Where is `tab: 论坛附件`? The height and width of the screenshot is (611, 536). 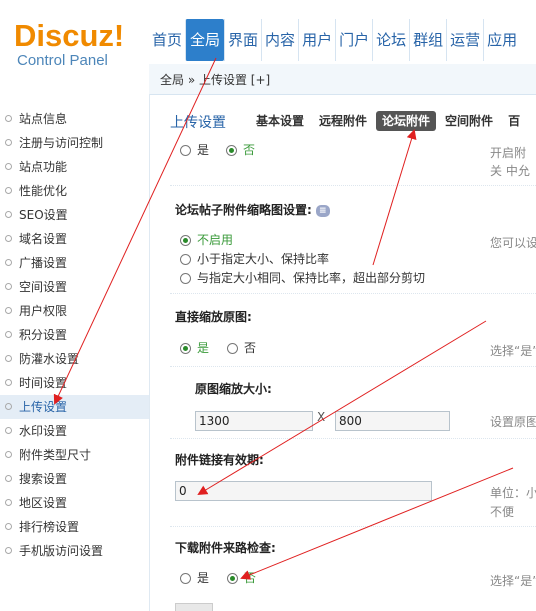
tab: 论坛附件 is located at coordinates (406, 121).